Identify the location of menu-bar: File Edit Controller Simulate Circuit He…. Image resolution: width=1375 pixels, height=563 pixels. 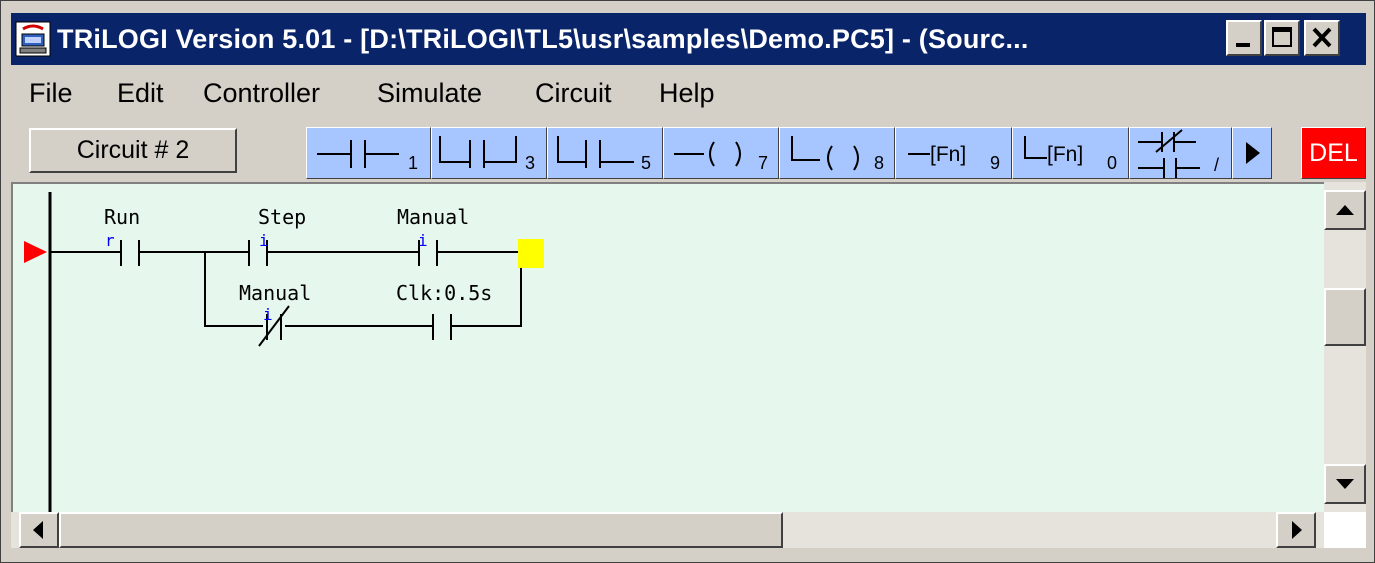
(688, 93).